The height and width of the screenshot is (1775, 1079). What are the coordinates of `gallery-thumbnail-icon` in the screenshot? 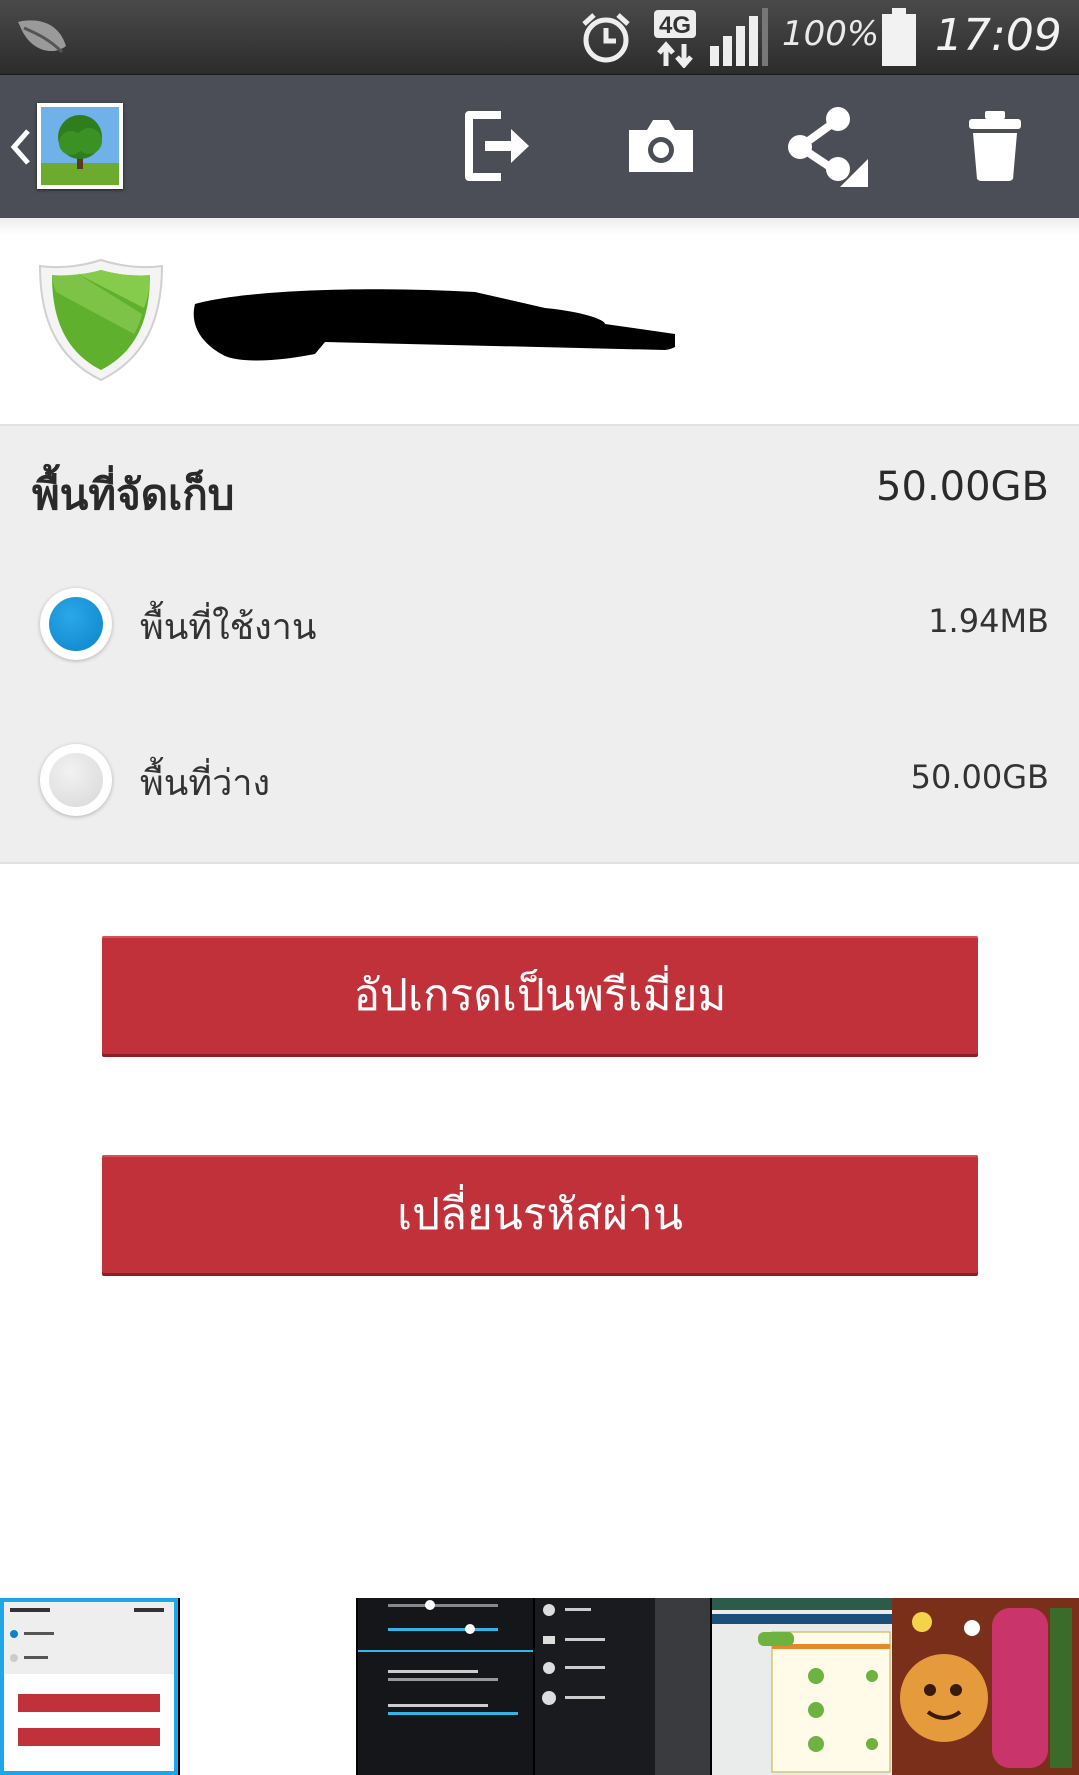 It's located at (80, 146).